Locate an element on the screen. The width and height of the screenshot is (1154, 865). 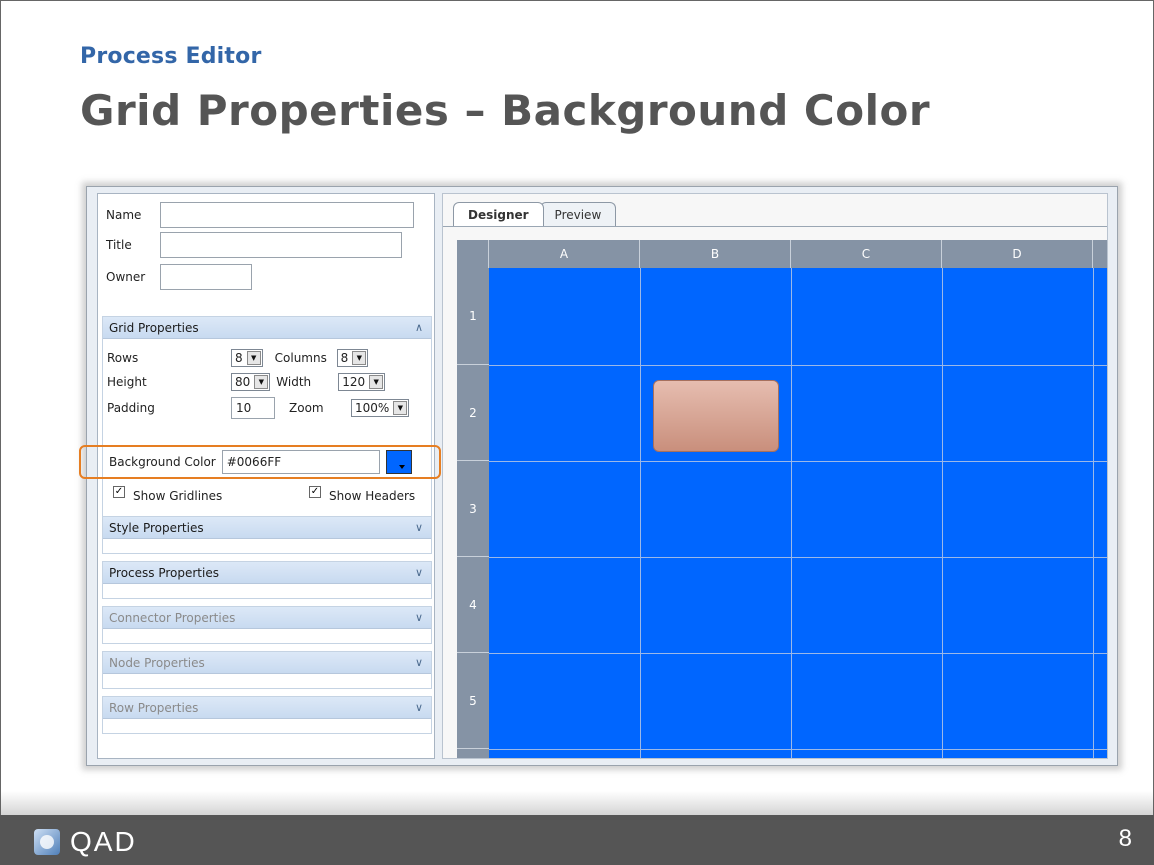
grid-corner is located at coordinates (473, 254).